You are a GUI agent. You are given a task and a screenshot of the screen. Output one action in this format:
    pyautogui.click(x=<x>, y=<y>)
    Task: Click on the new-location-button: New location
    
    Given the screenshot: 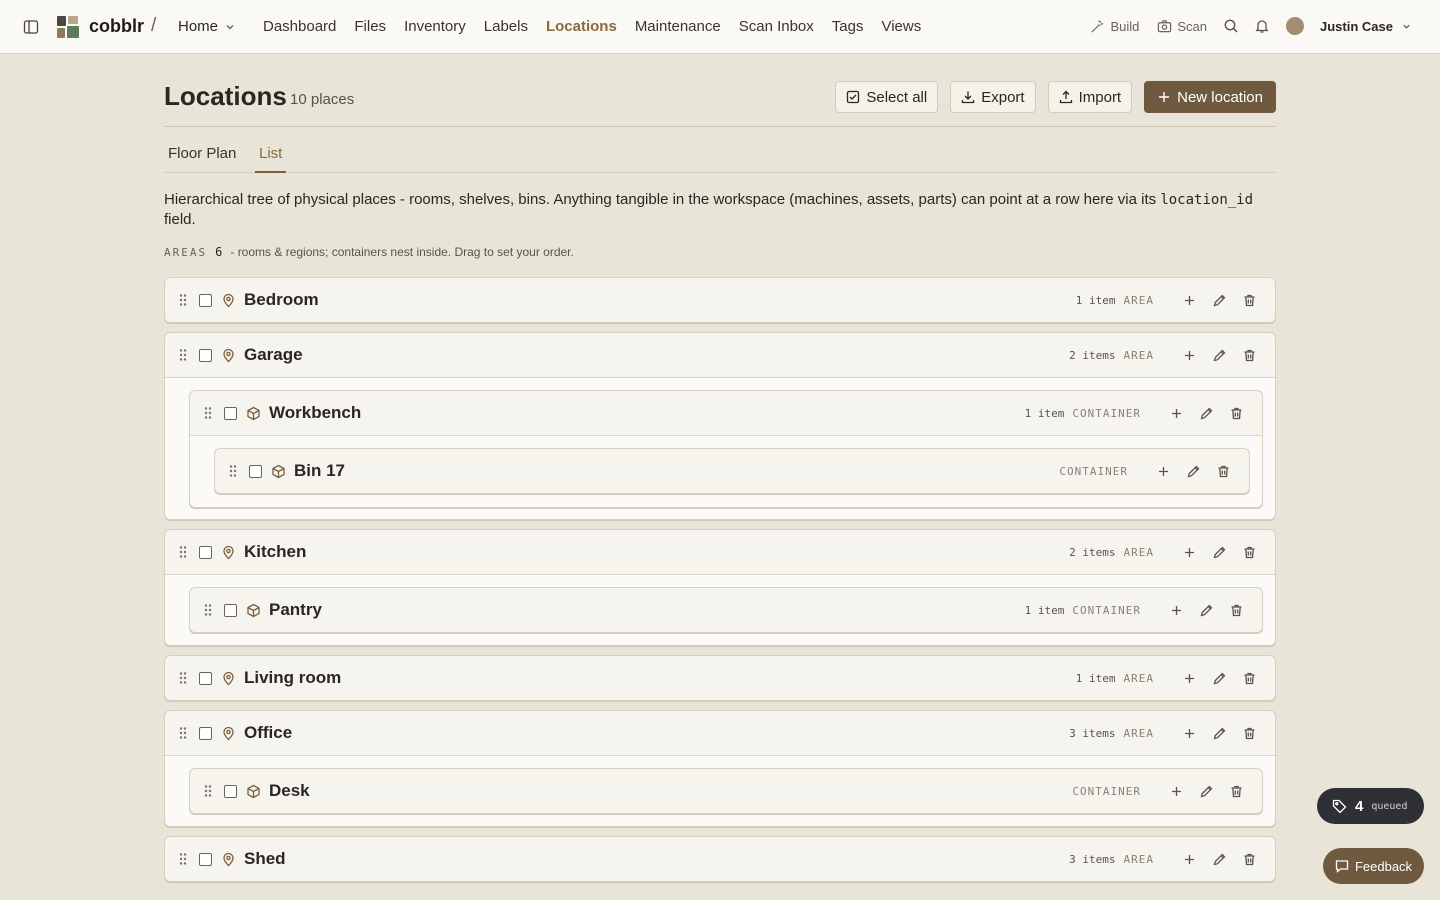 What is the action you would take?
    pyautogui.click(x=1210, y=97)
    